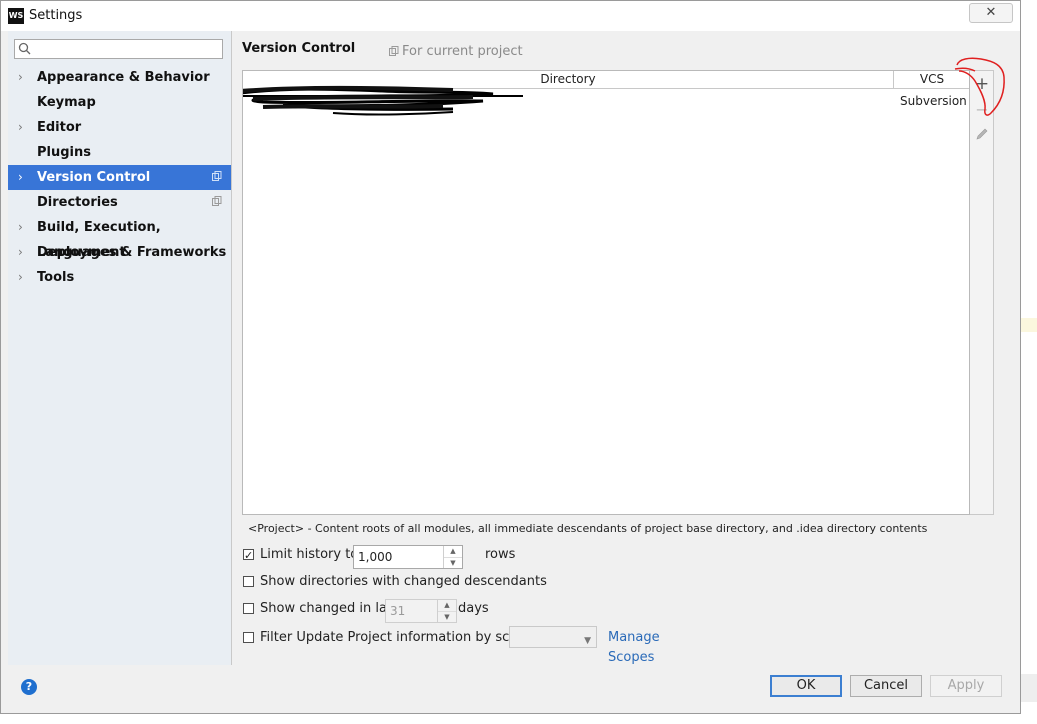 This screenshot has height=724, width=1037. What do you see at coordinates (421, 611) in the screenshot?
I see `changed-days-stepper: 31 ▲ ▼` at bounding box center [421, 611].